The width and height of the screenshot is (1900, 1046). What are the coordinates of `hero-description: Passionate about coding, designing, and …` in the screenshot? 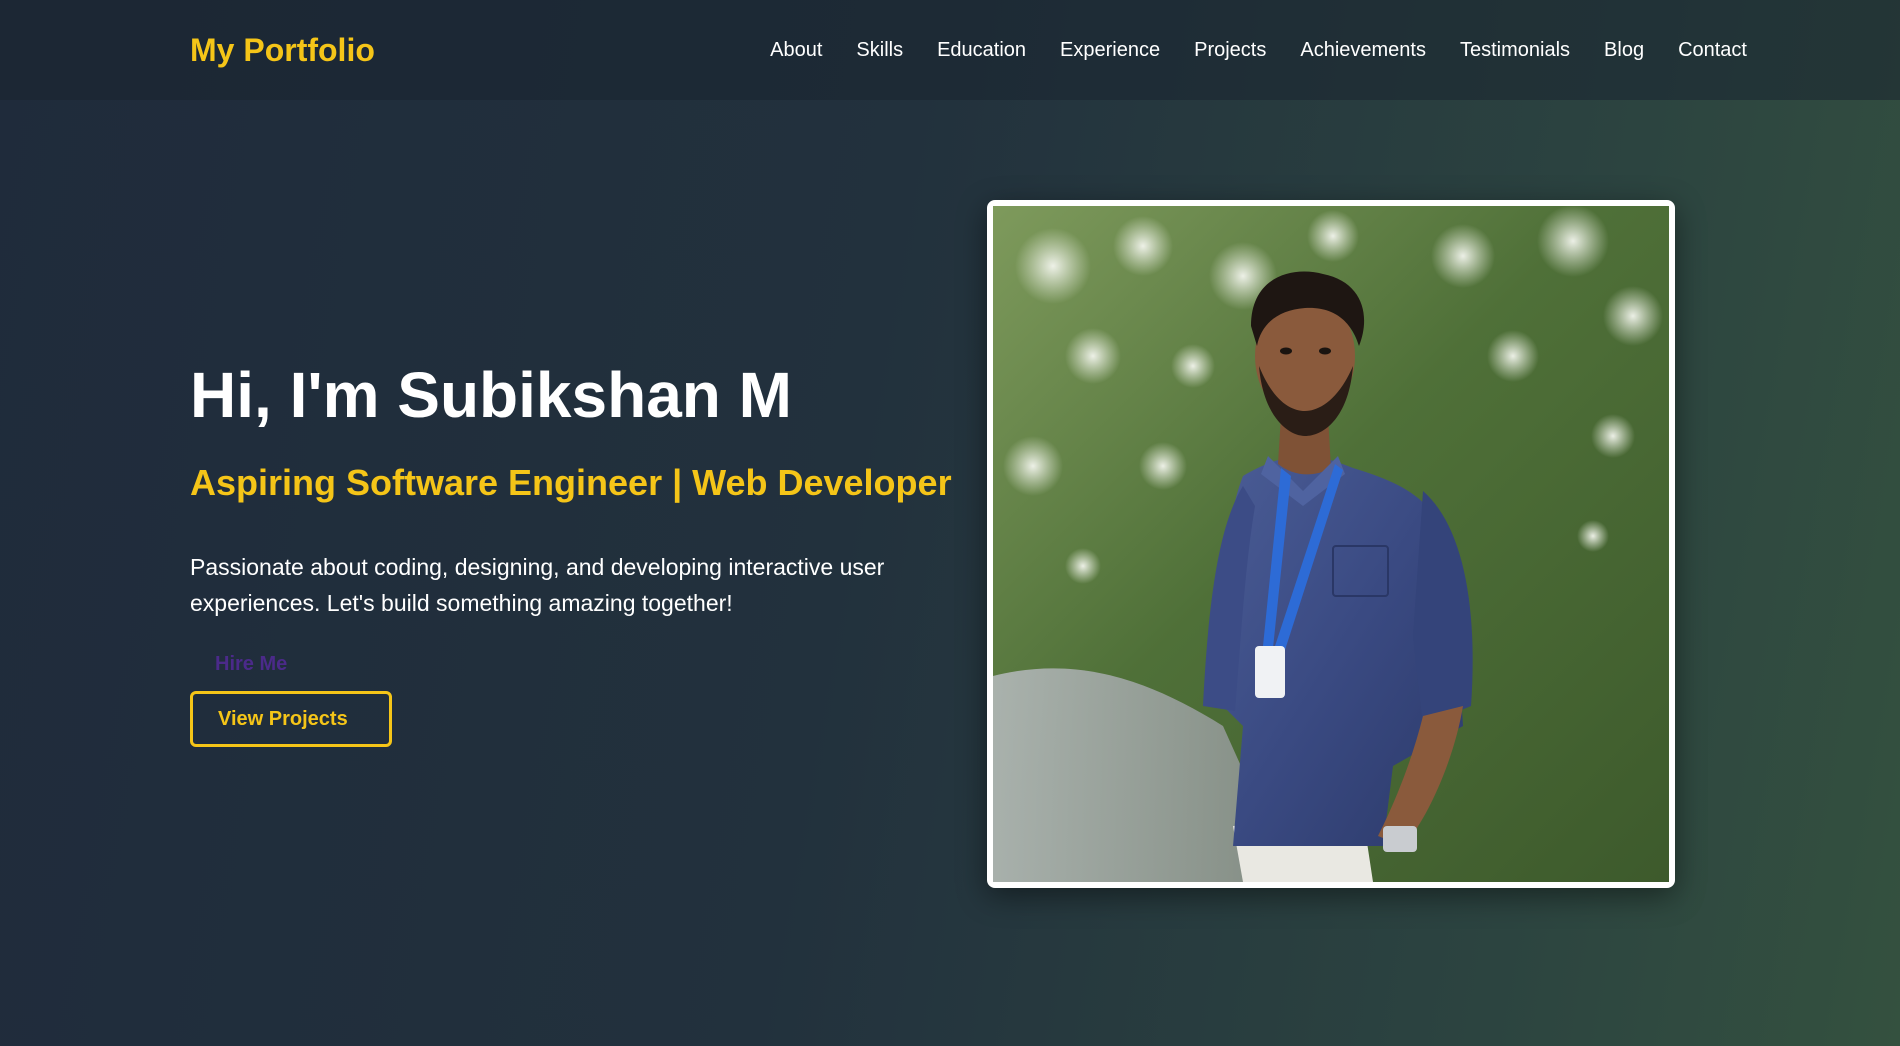 It's located at (537, 585).